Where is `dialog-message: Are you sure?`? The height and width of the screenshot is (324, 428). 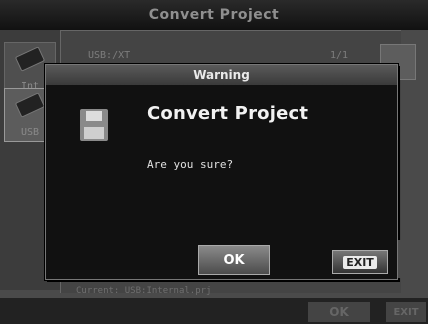
dialog-message: Are you sure? is located at coordinates (190, 164).